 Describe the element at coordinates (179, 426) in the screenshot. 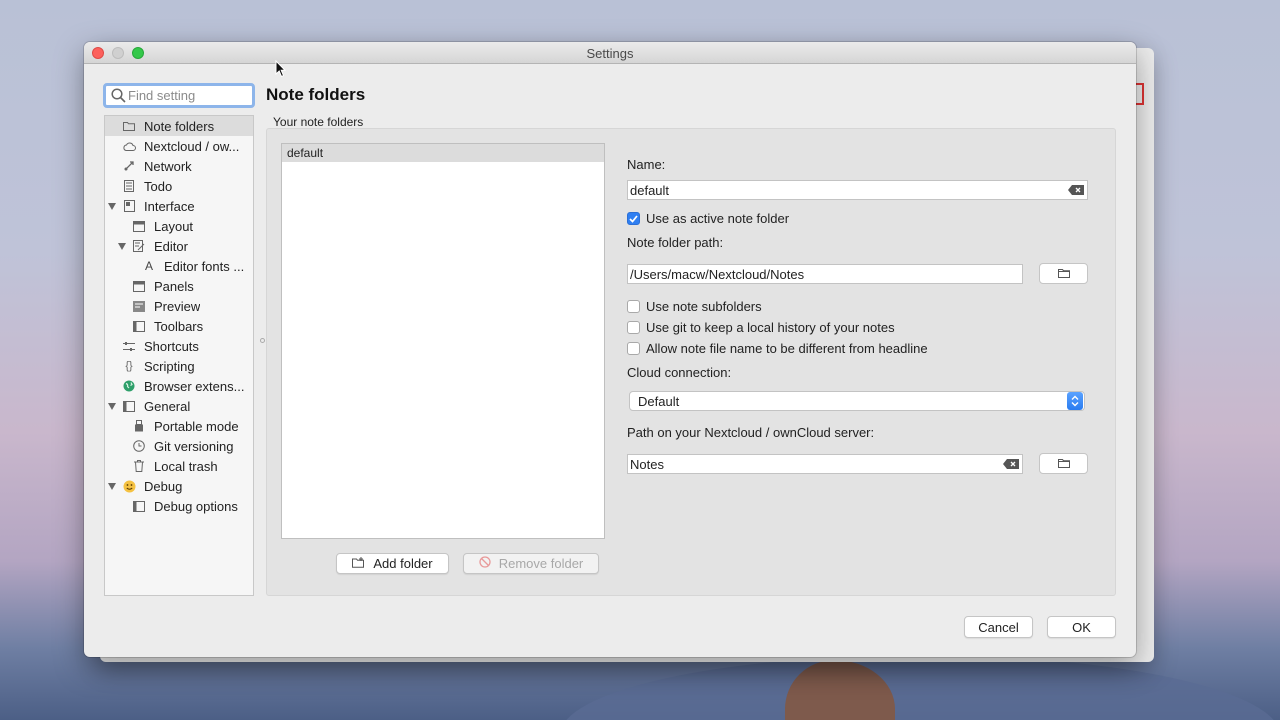

I see `sidebar-item-portable-mode: Portable mode` at that location.